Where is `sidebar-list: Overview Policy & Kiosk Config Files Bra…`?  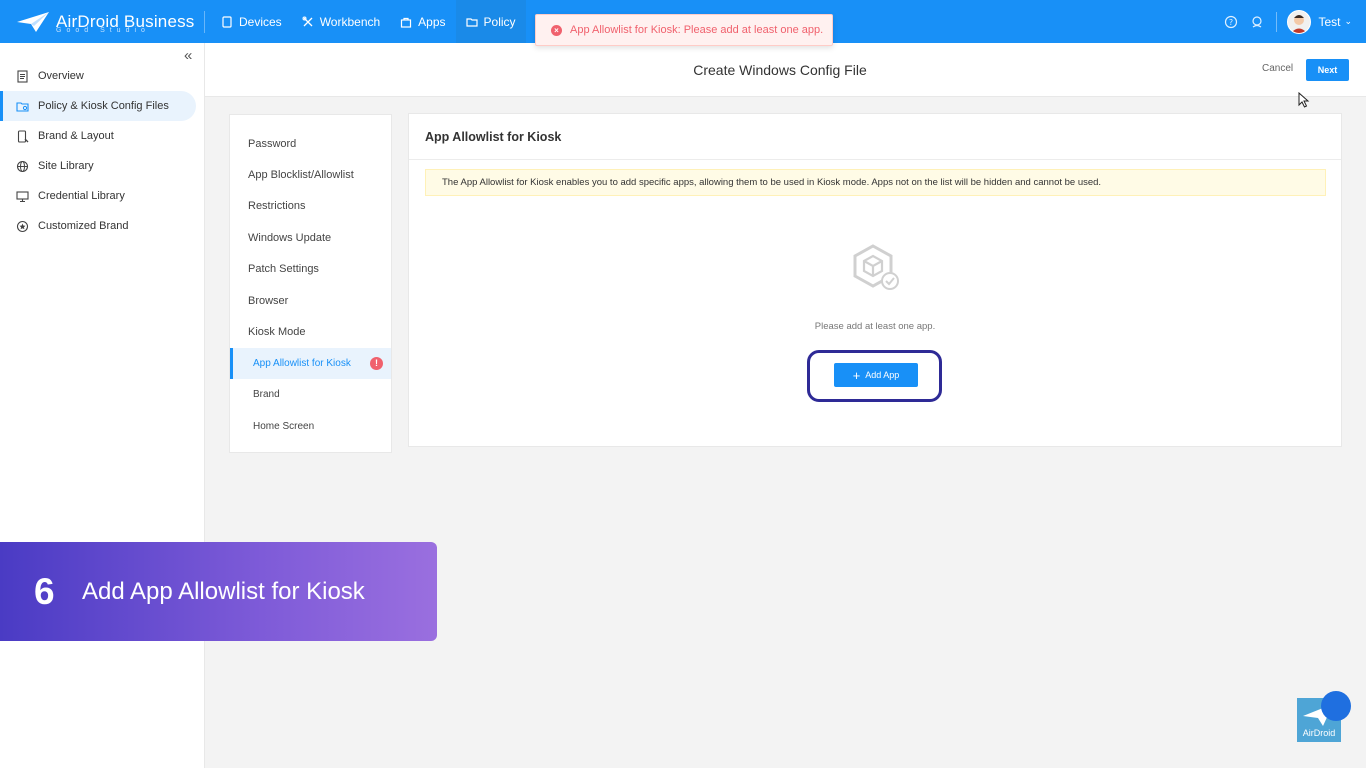
sidebar-list: Overview Policy & Kiosk Config Files Bra… is located at coordinates (102, 151).